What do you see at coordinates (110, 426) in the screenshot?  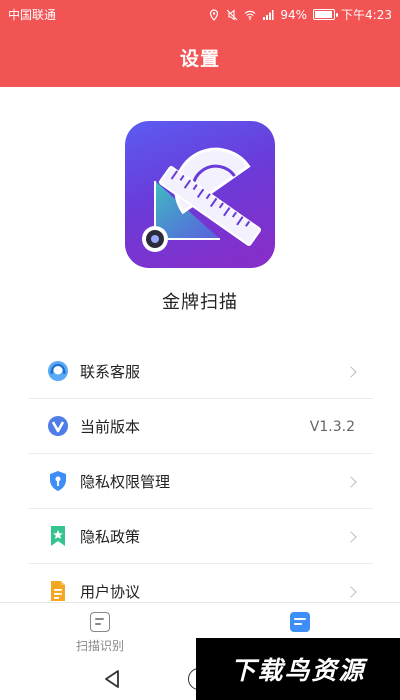 I see `menu-item-label: 当前版本` at bounding box center [110, 426].